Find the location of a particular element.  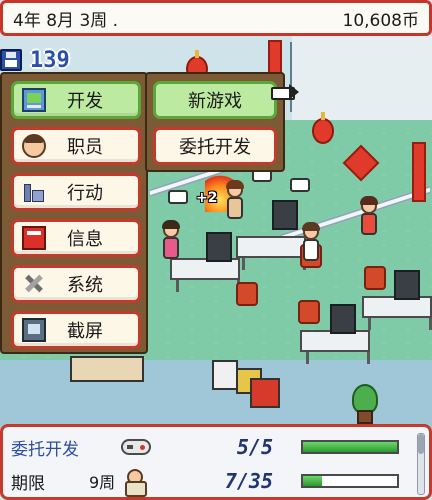

submenu-item-contract-dev: 委托开发 is located at coordinates (215, 146).